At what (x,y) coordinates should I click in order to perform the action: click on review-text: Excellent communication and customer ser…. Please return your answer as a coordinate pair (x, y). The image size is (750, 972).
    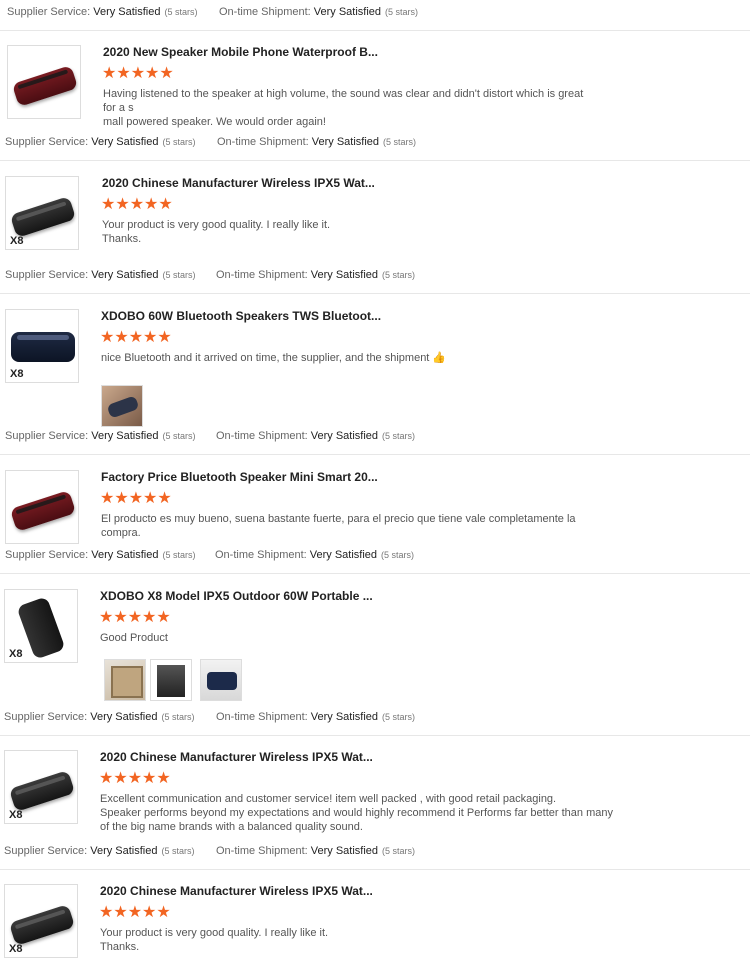
    Looking at the image, I should click on (356, 813).